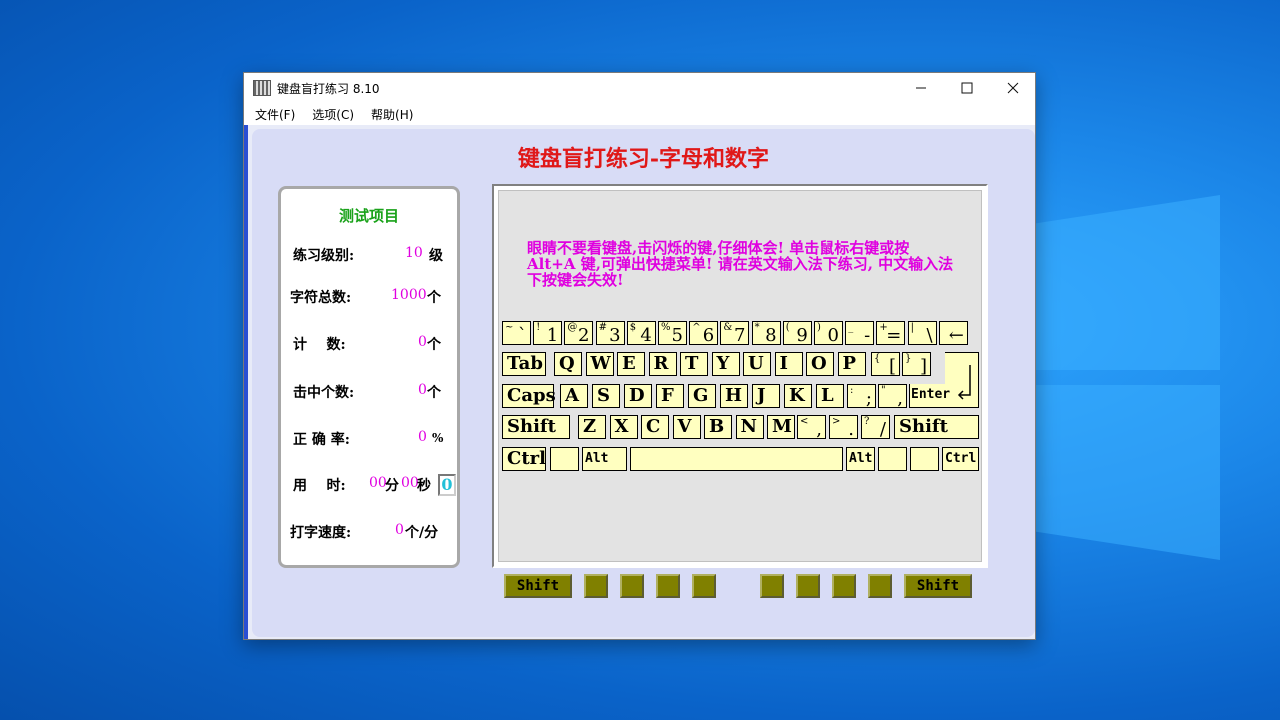 Image resolution: width=1280 pixels, height=720 pixels. Describe the element at coordinates (922, 333) in the screenshot. I see `key-row1-13: | \` at that location.